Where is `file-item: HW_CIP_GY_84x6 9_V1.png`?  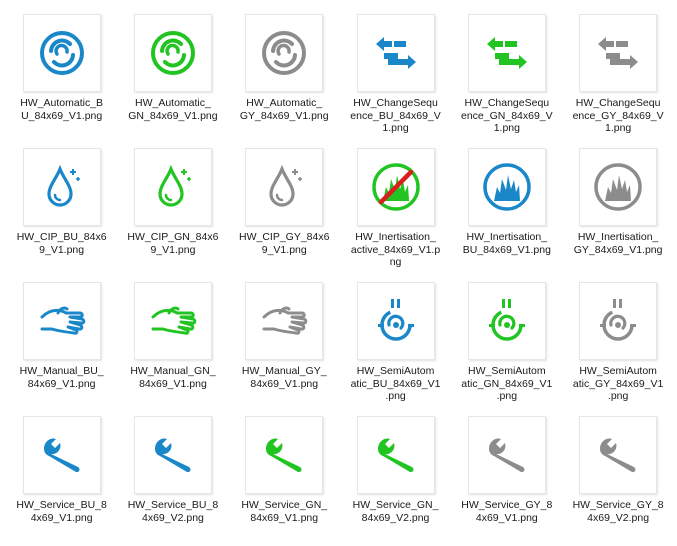 file-item: HW_CIP_GY_84x6 9_V1.png is located at coordinates (284, 211).